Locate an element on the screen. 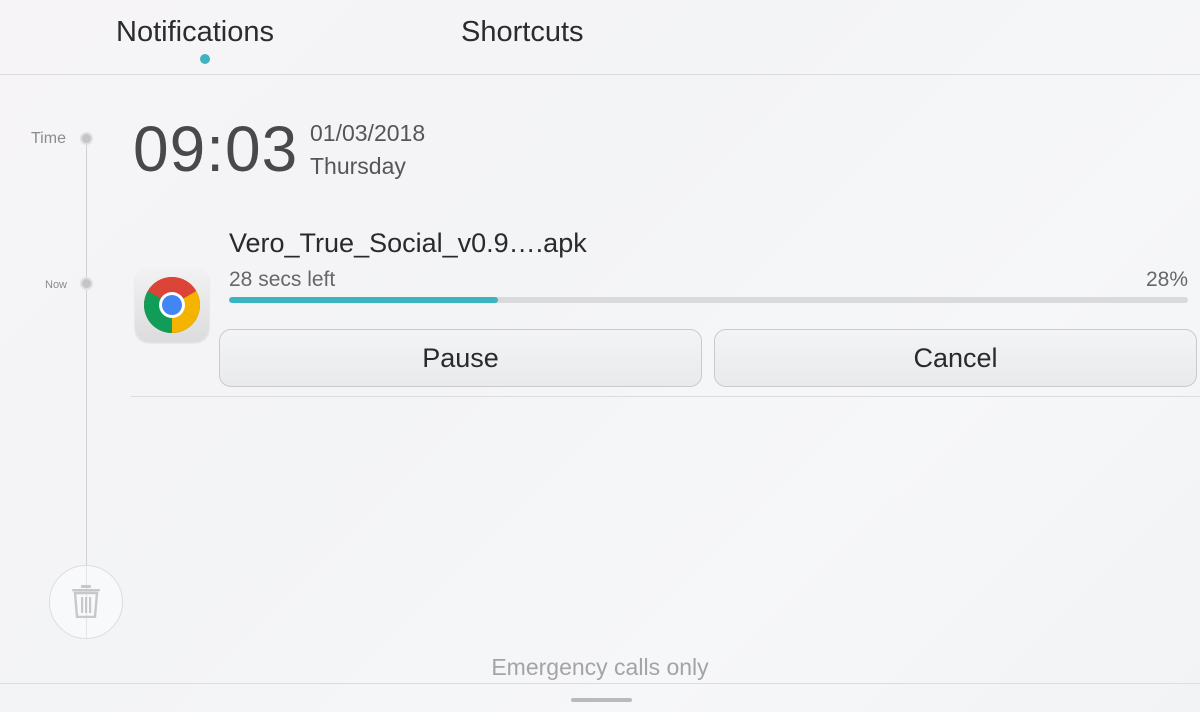 Image resolution: width=1200 pixels, height=712 pixels. notification-divider is located at coordinates (665, 396).